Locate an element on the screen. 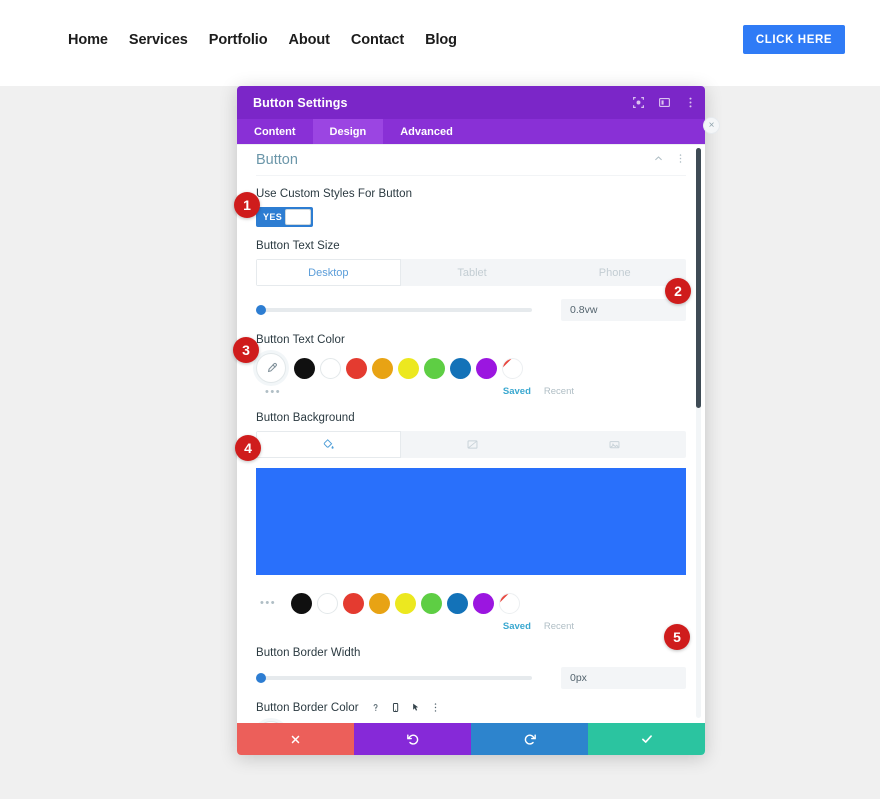 Image resolution: width=880 pixels, height=799 pixels. save-button is located at coordinates (646, 739).